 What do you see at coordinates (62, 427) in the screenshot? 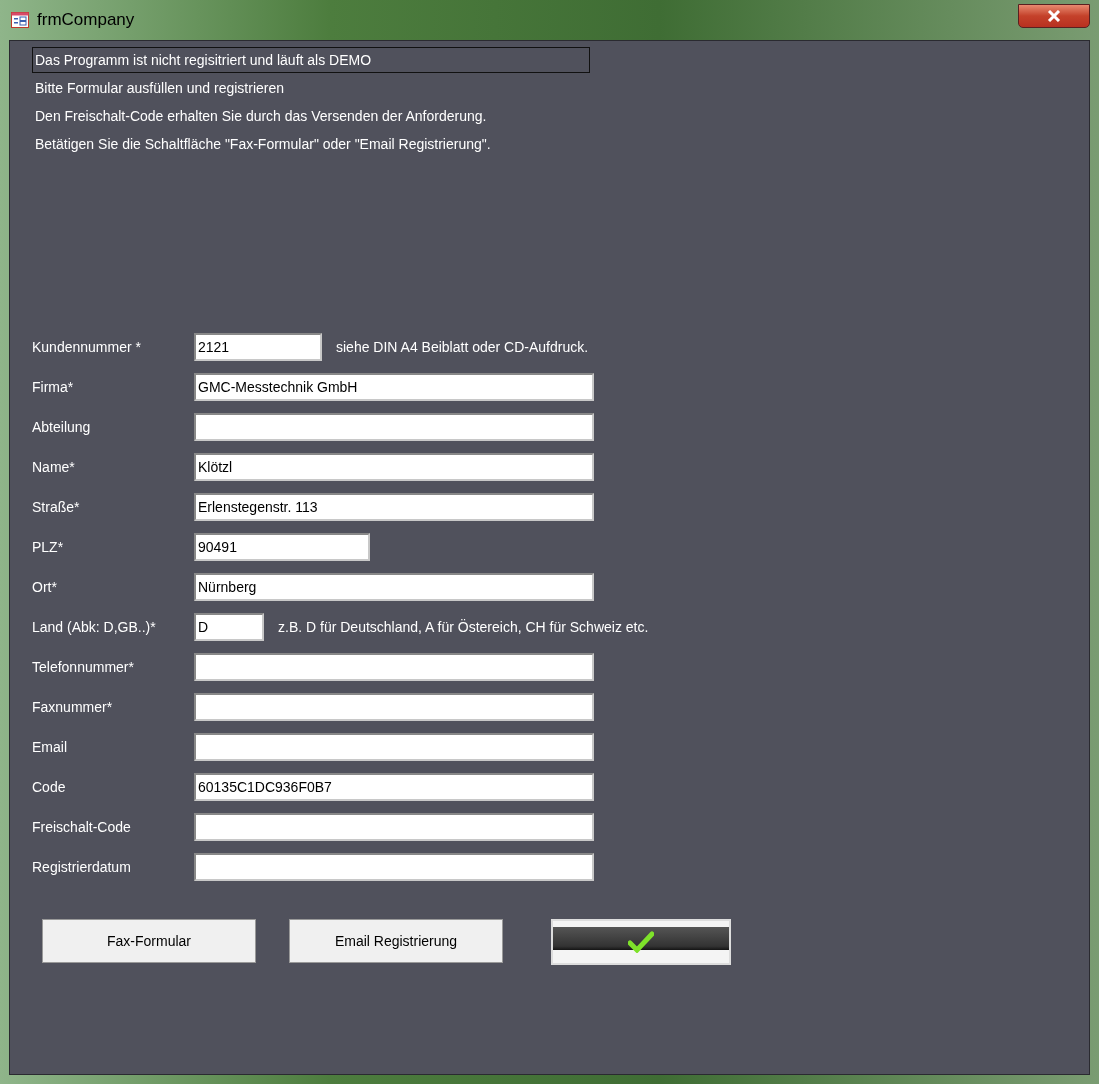
I see `field-label: Abteilung` at bounding box center [62, 427].